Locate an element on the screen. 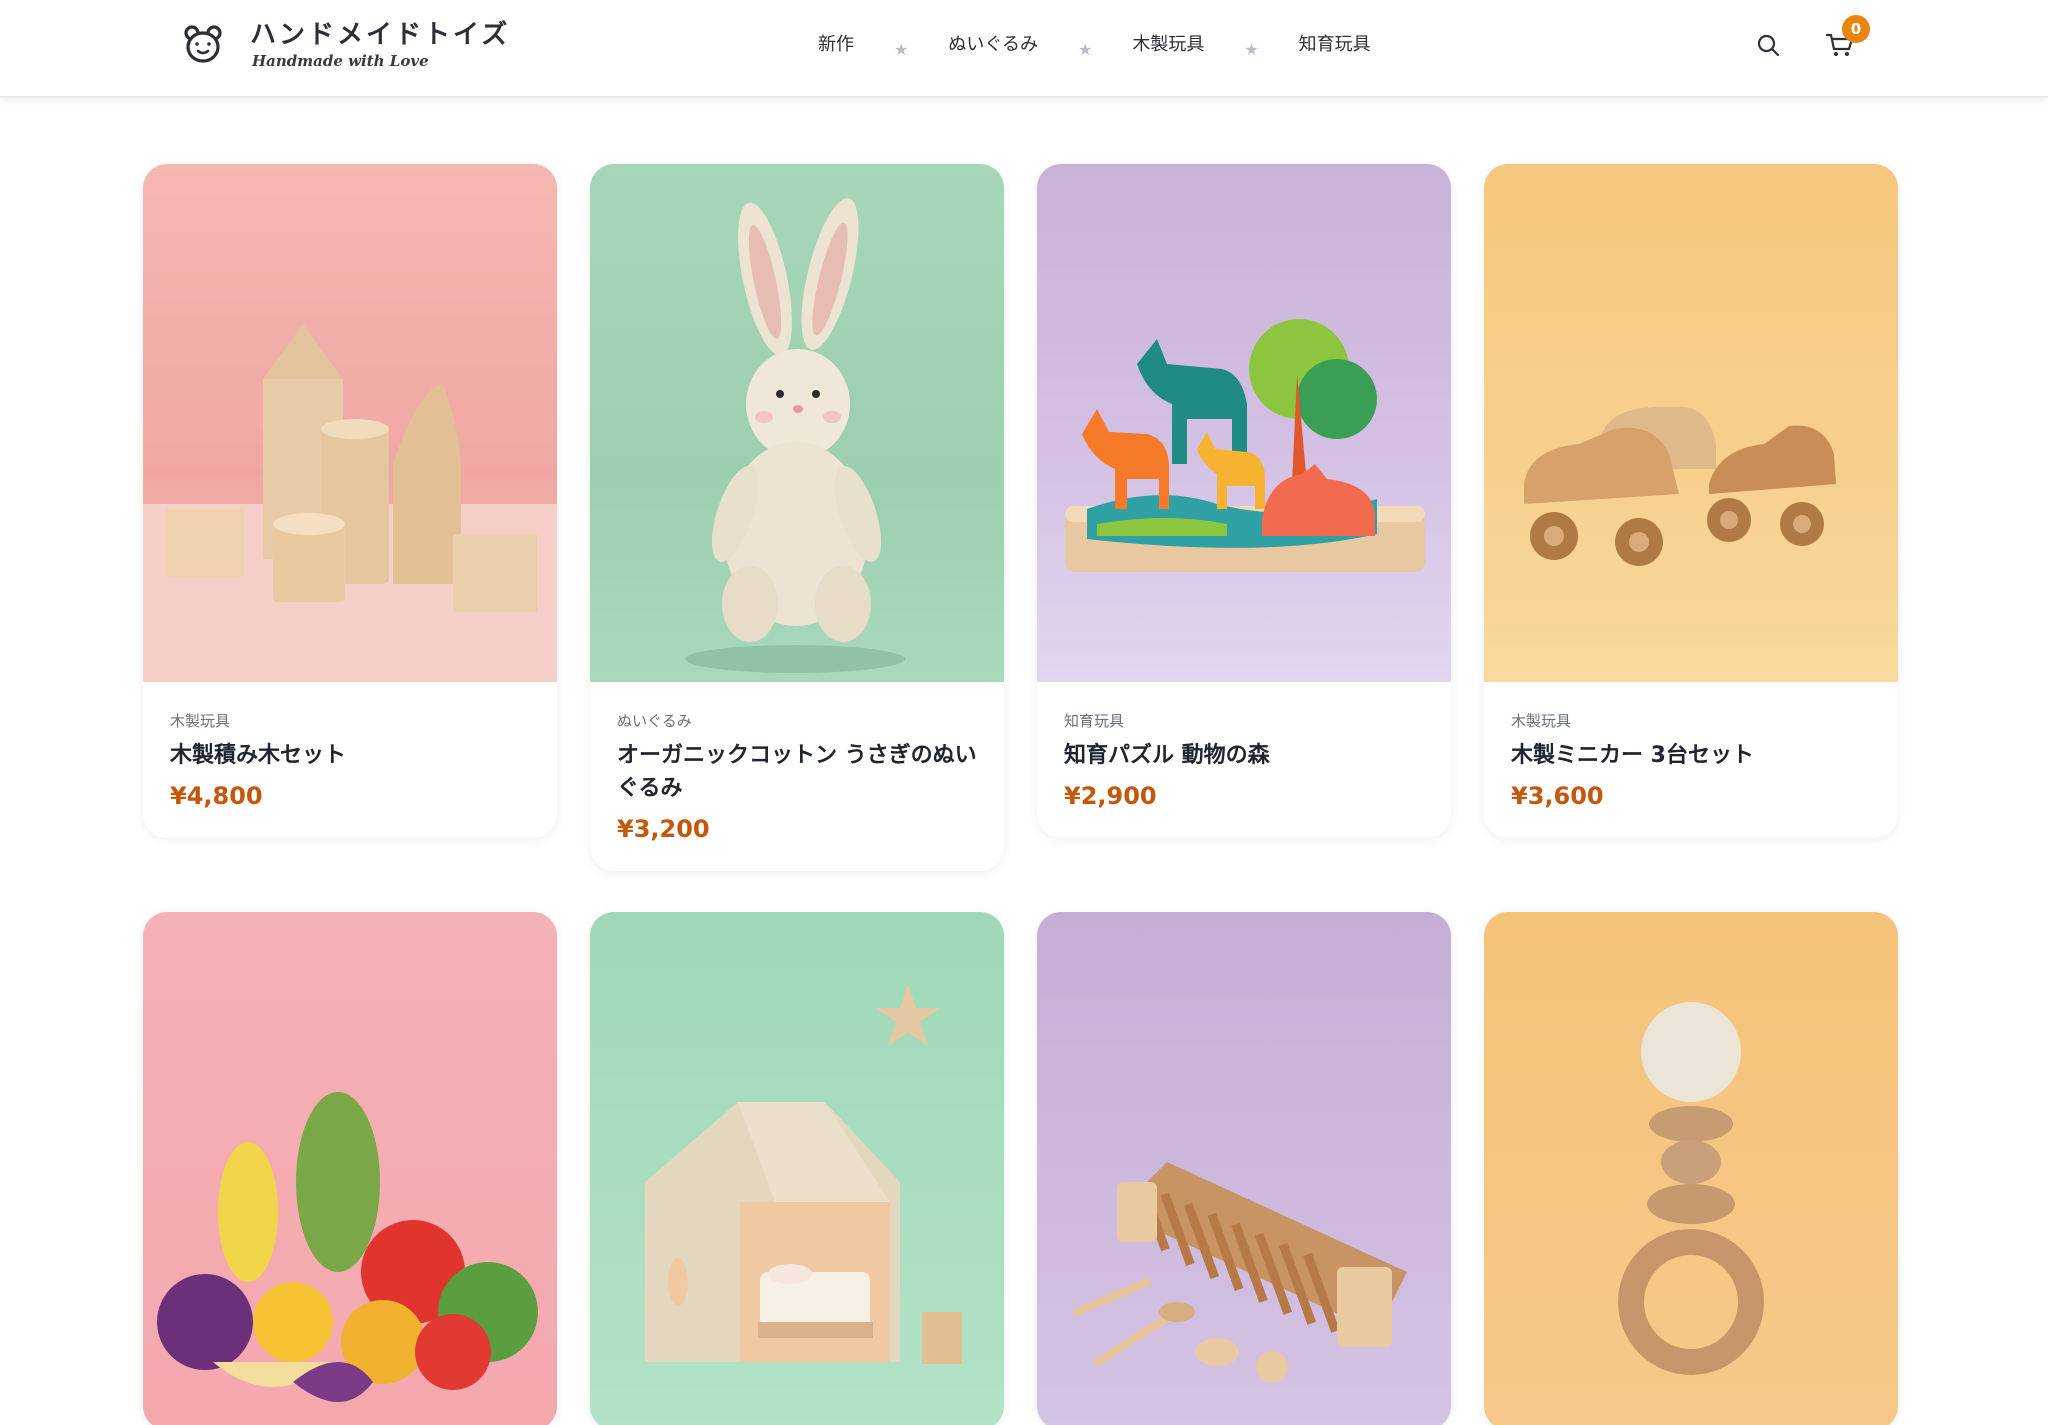 This screenshot has width=2048, height=1425. search-icon is located at coordinates (1768, 45).